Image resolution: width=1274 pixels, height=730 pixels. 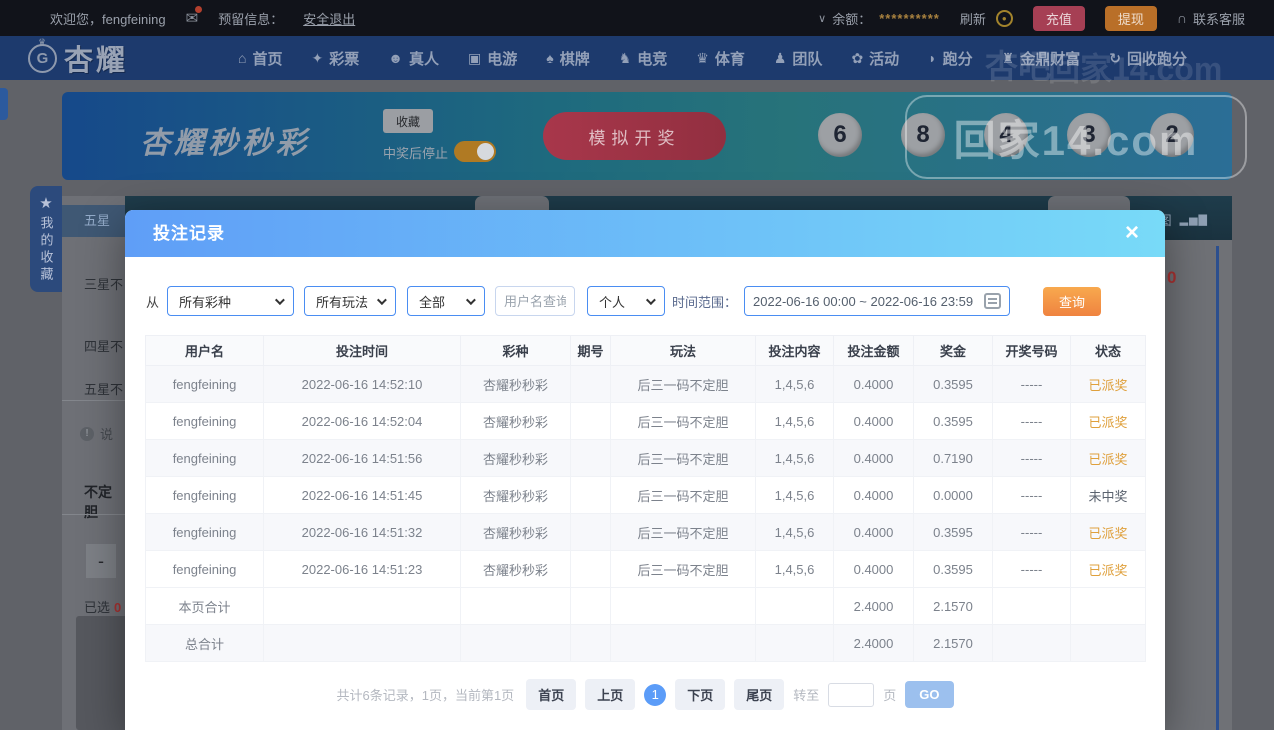 I want to click on column-header: 奖金, so click(x=953, y=350).